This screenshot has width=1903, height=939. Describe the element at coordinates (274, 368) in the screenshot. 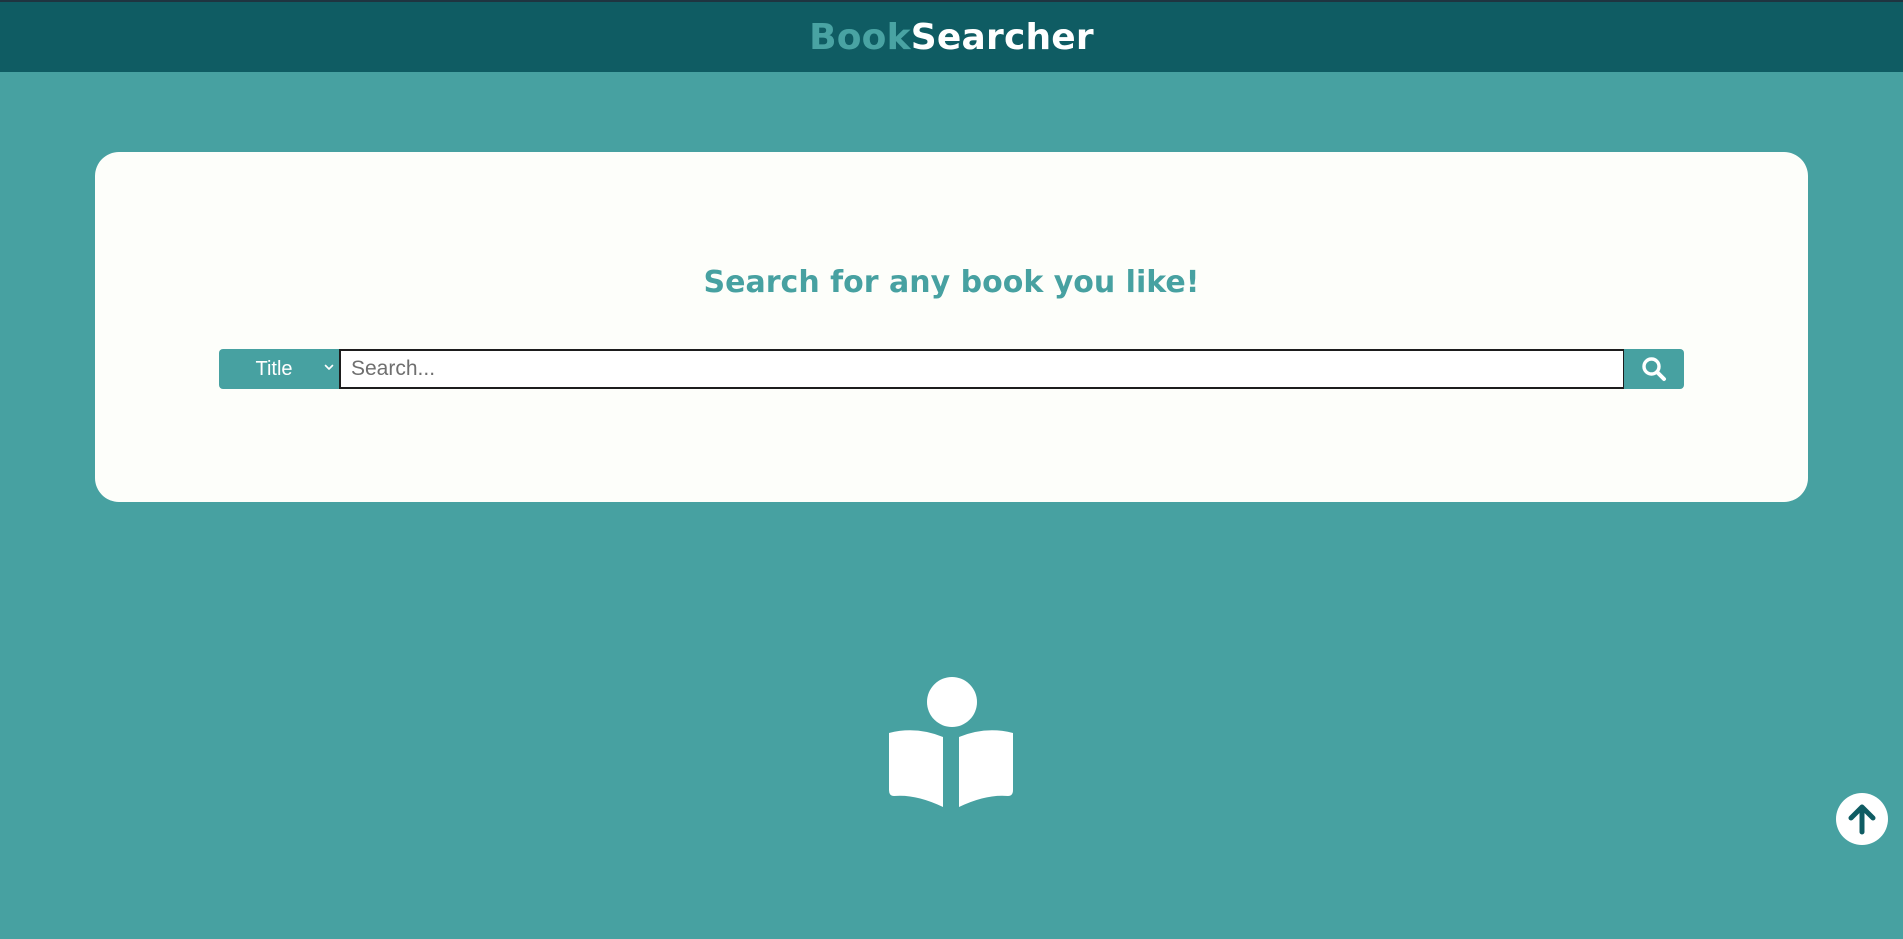

I see `search-filter-selected: Title` at that location.